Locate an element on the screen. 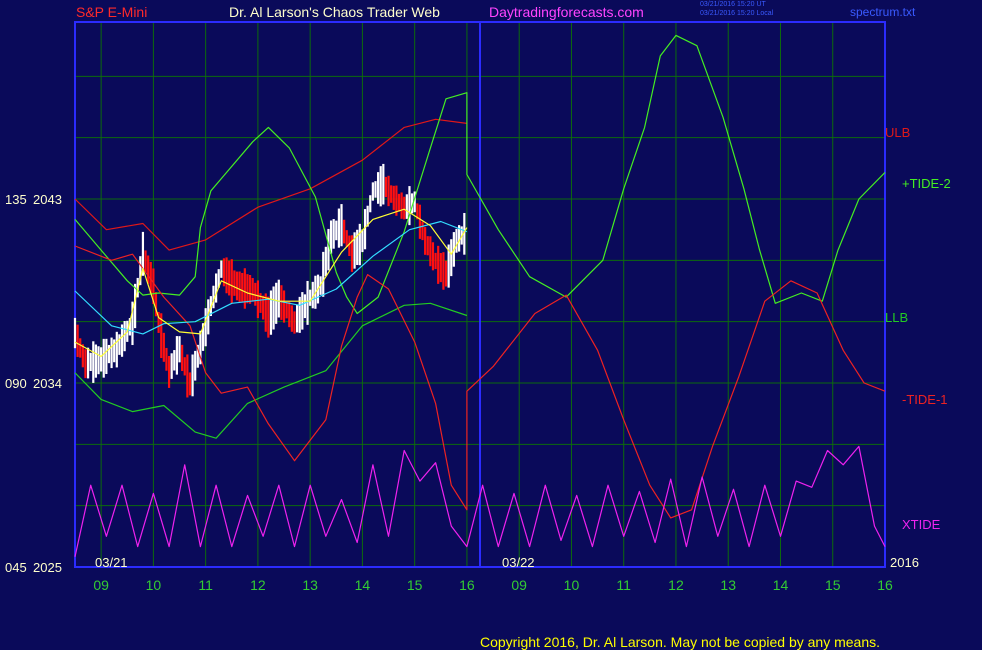  website-link: Daytradingforecasts.com is located at coordinates (566, 12).